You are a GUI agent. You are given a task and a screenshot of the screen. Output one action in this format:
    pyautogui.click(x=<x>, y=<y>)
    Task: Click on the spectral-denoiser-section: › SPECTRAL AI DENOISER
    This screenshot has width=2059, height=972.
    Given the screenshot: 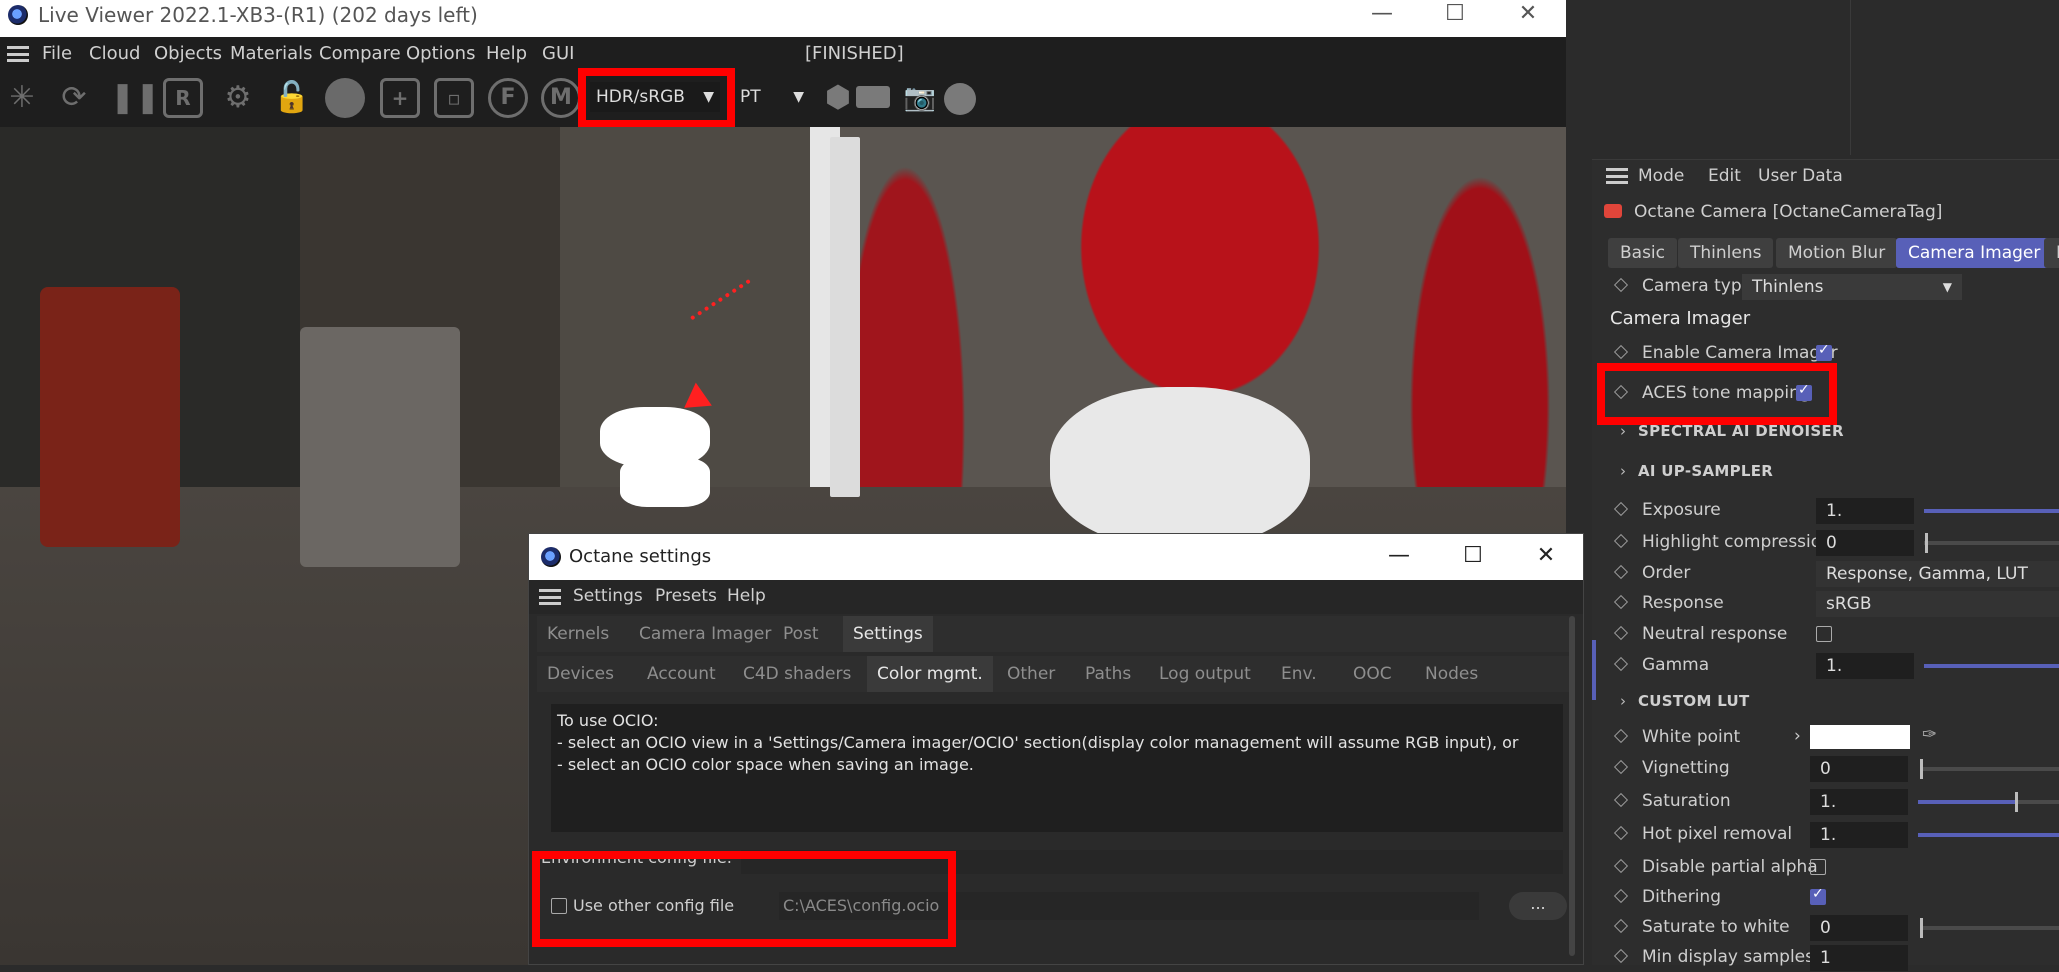 What is the action you would take?
    pyautogui.click(x=1732, y=431)
    